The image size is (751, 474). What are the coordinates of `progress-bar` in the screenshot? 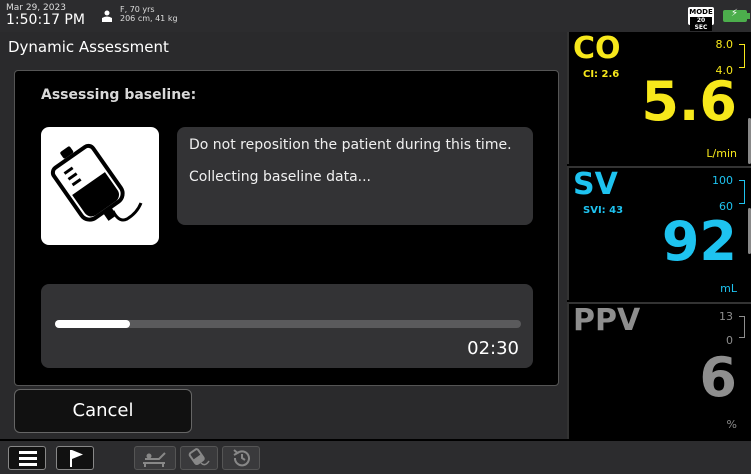 It's located at (288, 324).